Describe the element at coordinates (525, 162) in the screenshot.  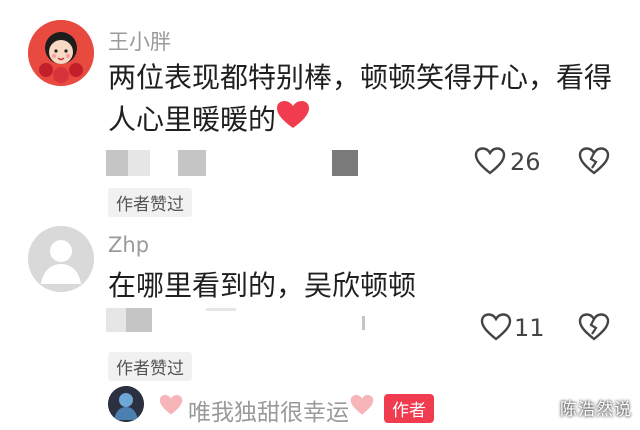
I see `like-count: 26` at that location.